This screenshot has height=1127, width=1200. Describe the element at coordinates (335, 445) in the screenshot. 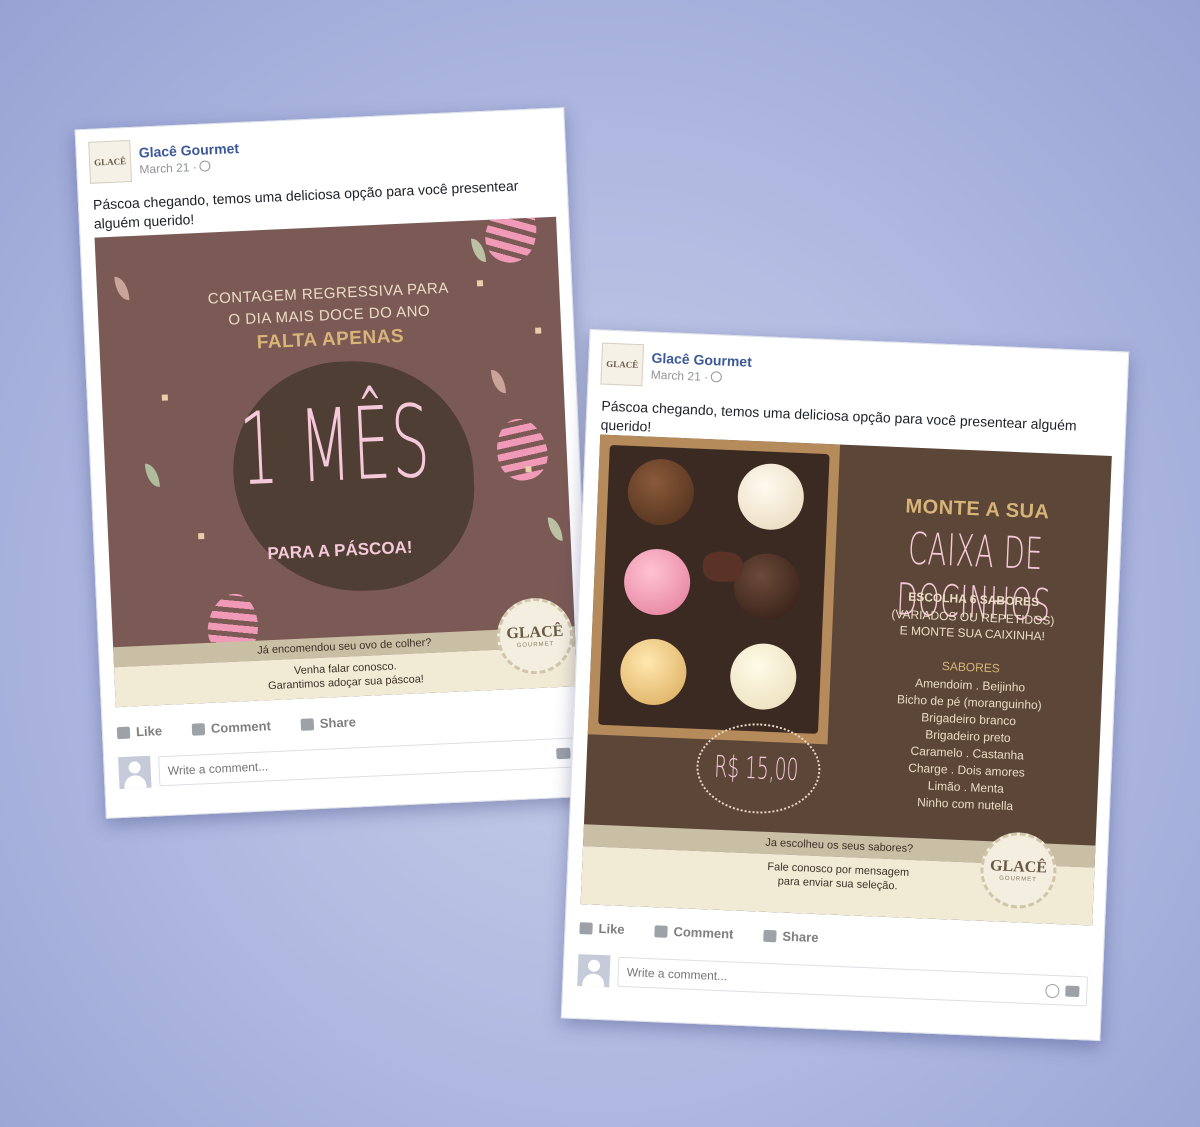

I see `one-month-headline: 1 MÊS` at that location.